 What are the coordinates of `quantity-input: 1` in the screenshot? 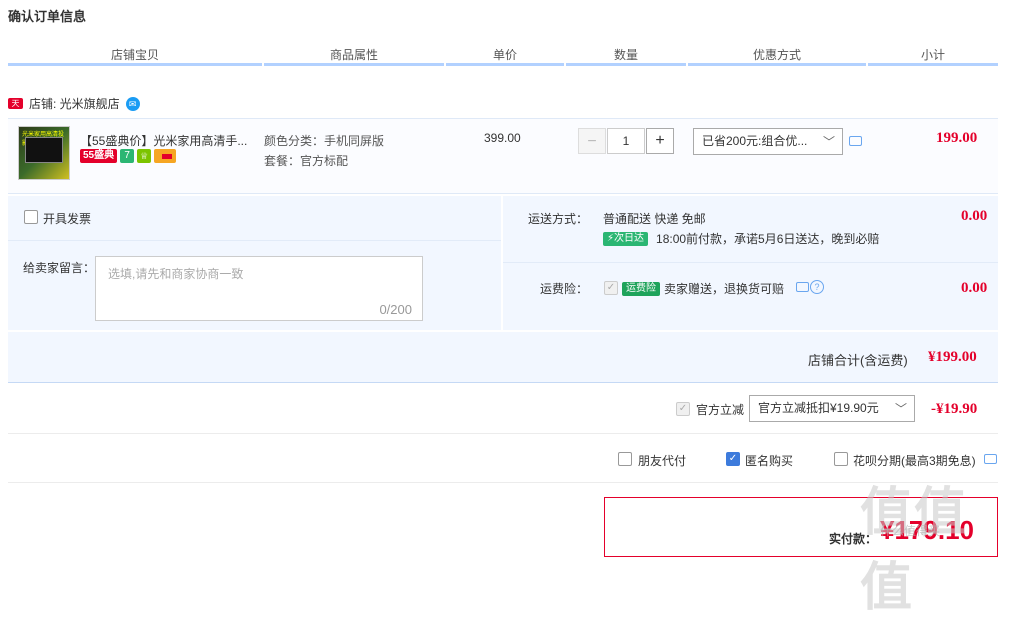 It's located at (626, 141).